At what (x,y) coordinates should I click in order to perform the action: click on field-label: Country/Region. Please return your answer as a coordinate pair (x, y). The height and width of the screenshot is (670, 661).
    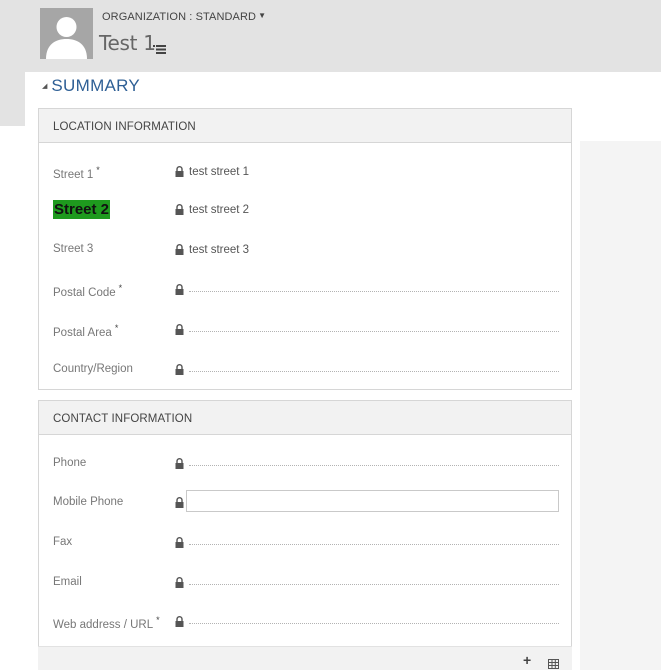
    Looking at the image, I should click on (93, 369).